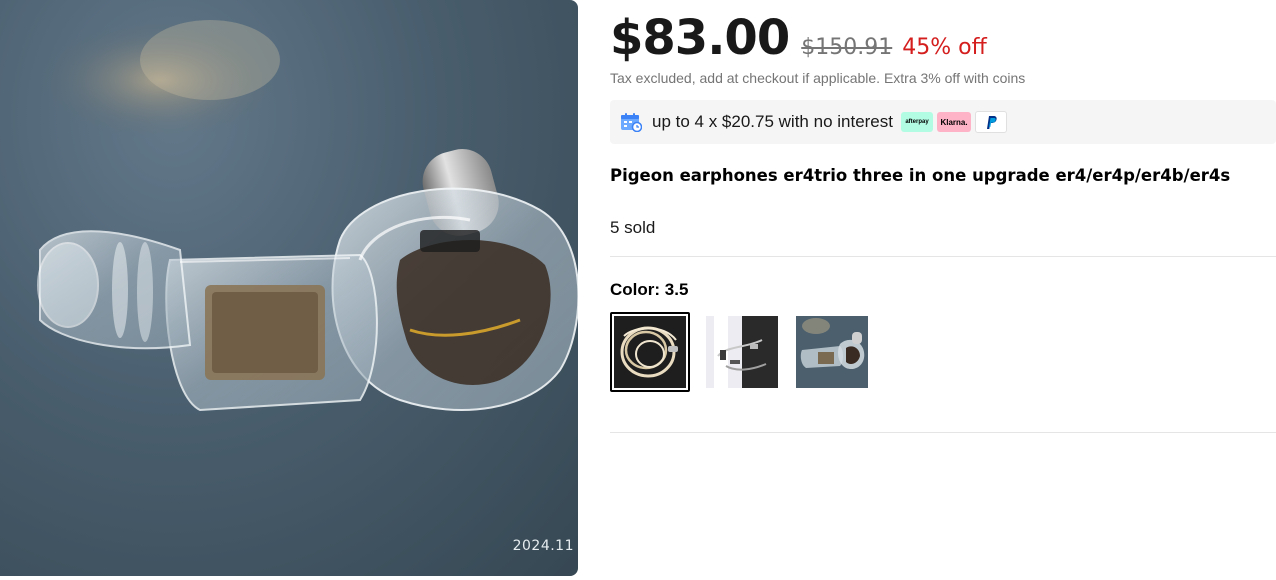 The image size is (1276, 580). Describe the element at coordinates (700, 38) in the screenshot. I see `current-price: $83.00` at that location.